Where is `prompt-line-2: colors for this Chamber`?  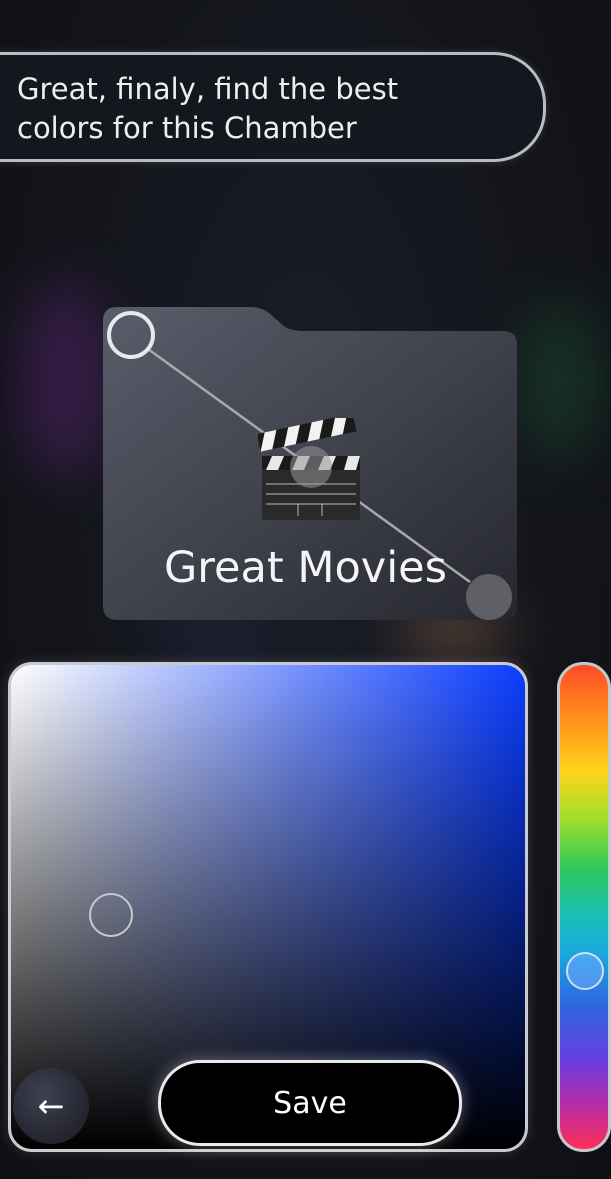 prompt-line-2: colors for this Chamber is located at coordinates (187, 128).